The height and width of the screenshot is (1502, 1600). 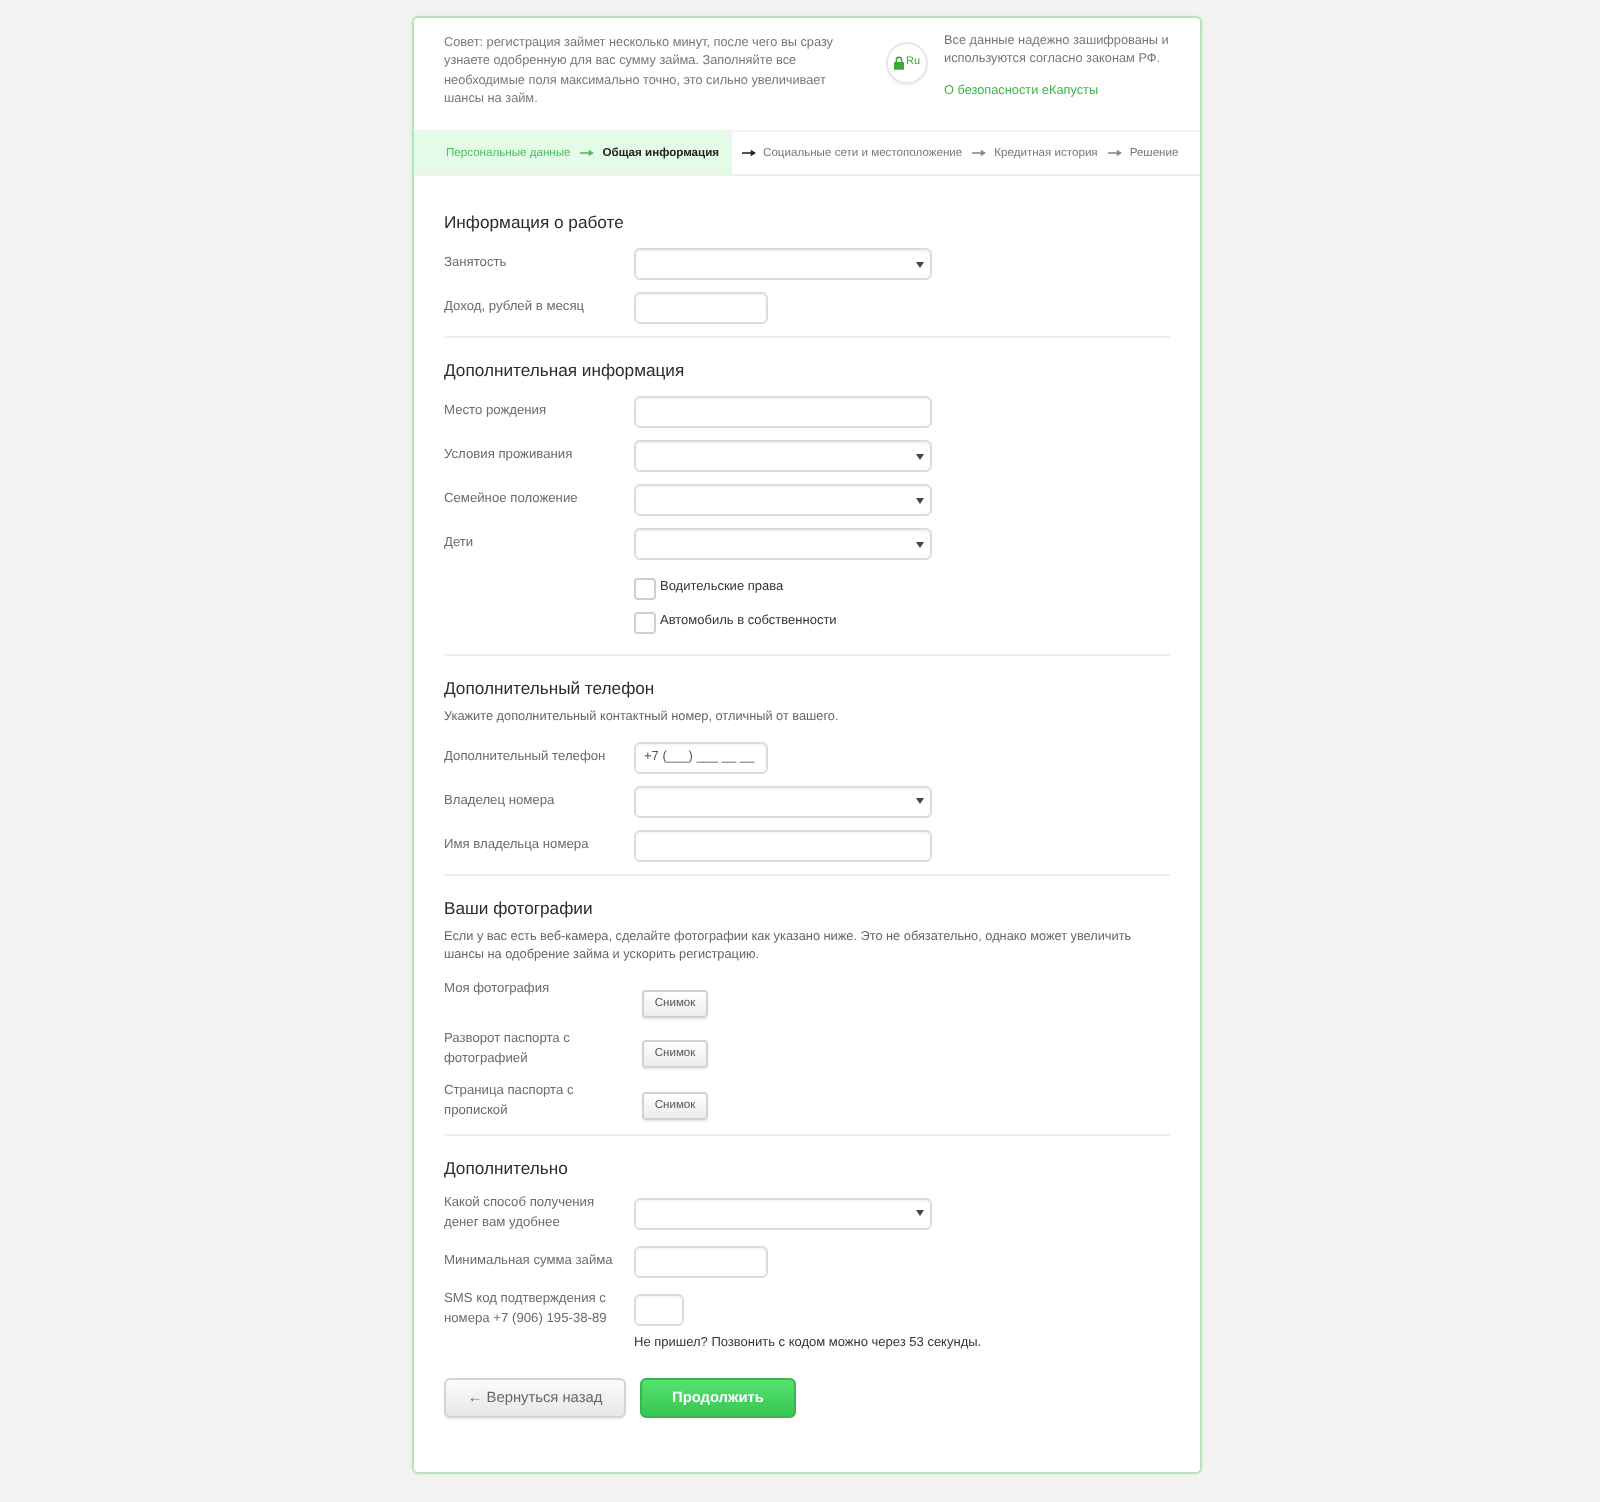 What do you see at coordinates (519, 907) in the screenshot?
I see `section-title: Ваши фотографии` at bounding box center [519, 907].